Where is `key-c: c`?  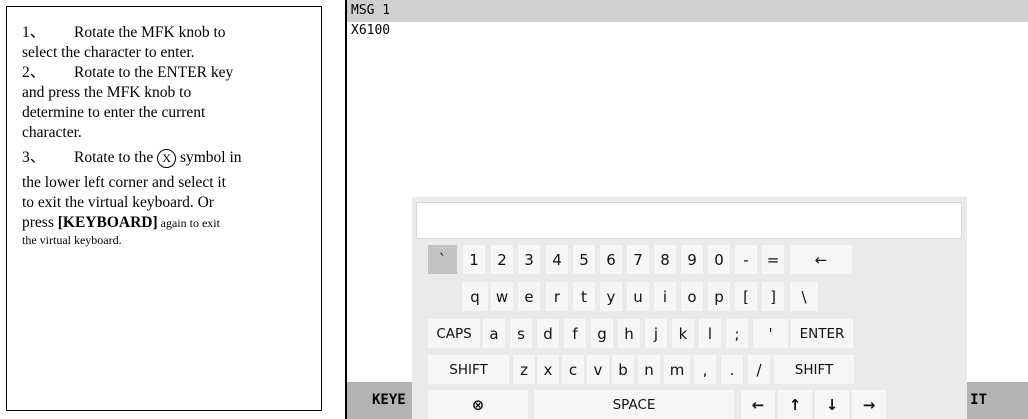
key-c: c is located at coordinates (573, 369).